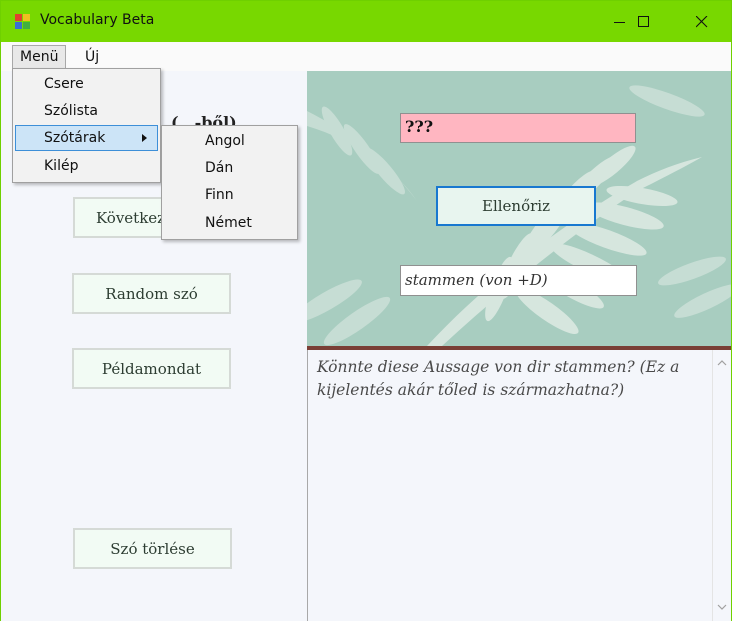 This screenshot has width=732, height=621. I want to click on menu-dropdown: Csere Szólista Szótárak Kilép, so click(86, 125).